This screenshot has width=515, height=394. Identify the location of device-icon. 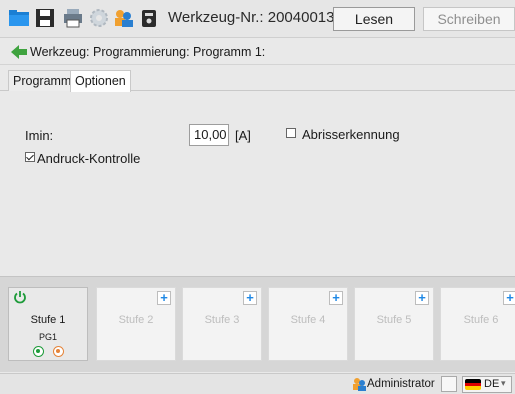
(149, 18).